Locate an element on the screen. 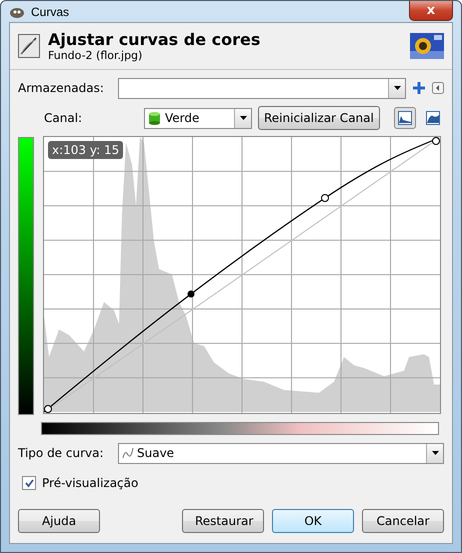 This screenshot has width=462, height=553. curves-icon is located at coordinates (29, 46).